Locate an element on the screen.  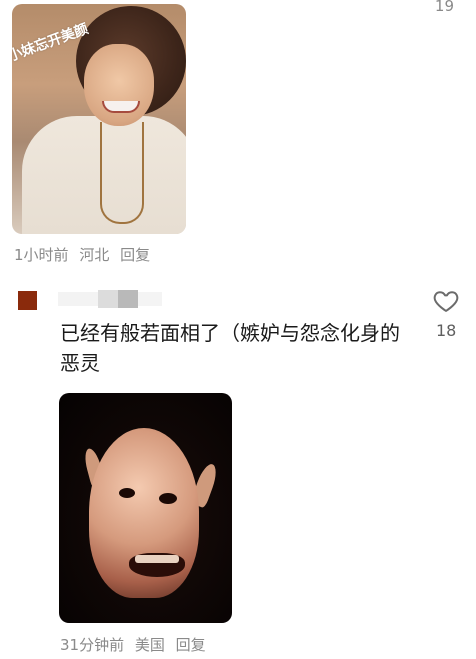
username-blurred is located at coordinates (110, 299).